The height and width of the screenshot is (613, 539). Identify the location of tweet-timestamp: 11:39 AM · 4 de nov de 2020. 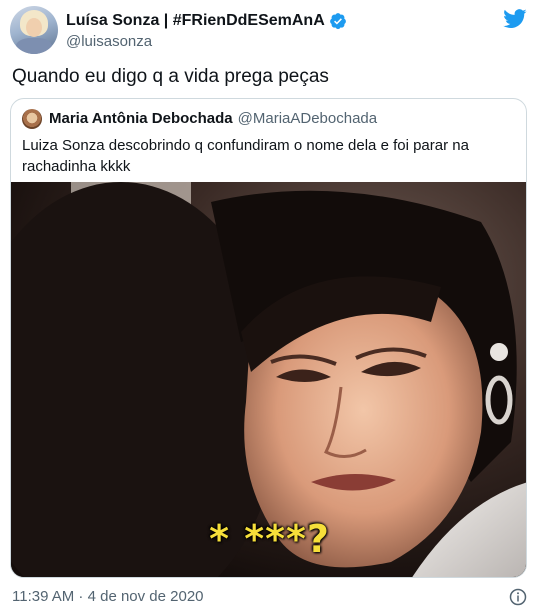
(108, 596).